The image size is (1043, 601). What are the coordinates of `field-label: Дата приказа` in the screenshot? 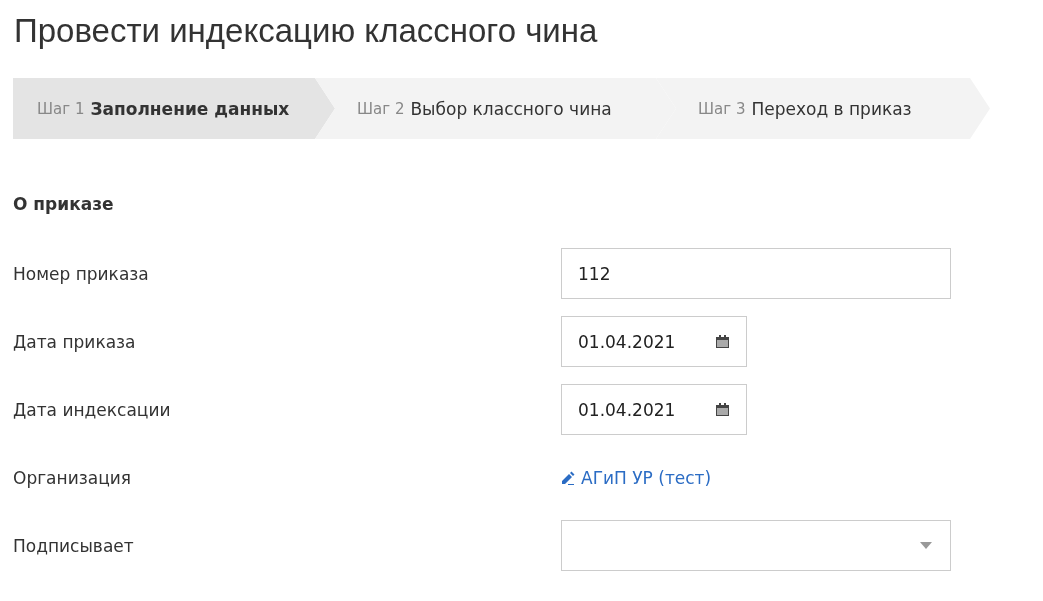 It's located at (75, 341).